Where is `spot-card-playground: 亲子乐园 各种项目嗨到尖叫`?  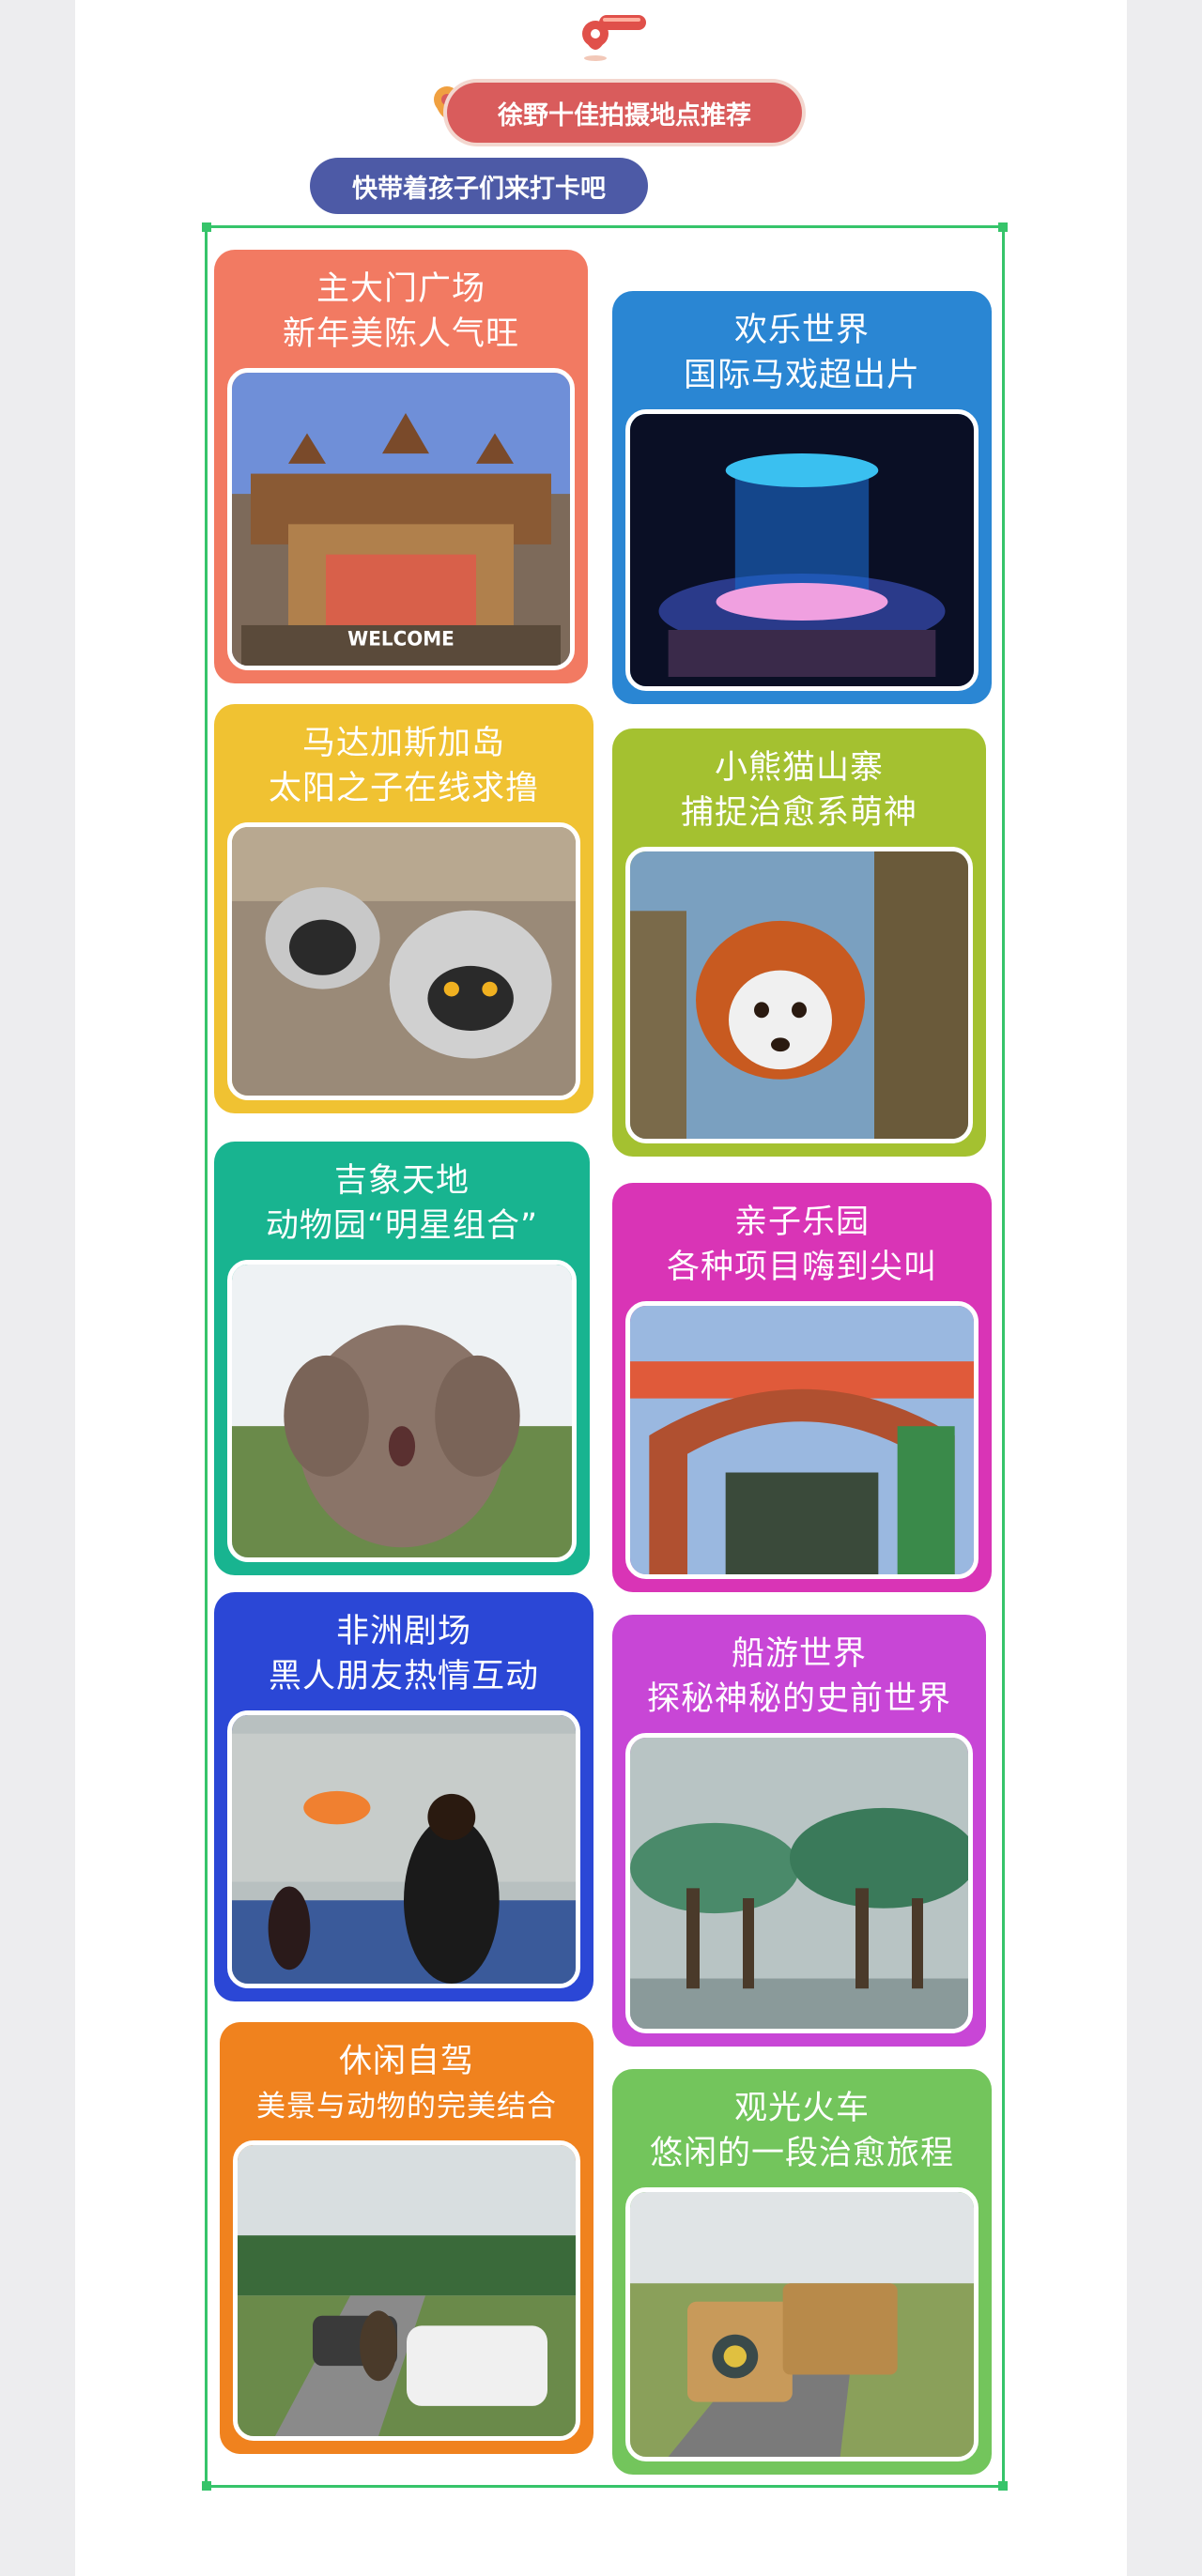 spot-card-playground: 亲子乐园 各种项目嗨到尖叫 is located at coordinates (802, 1388).